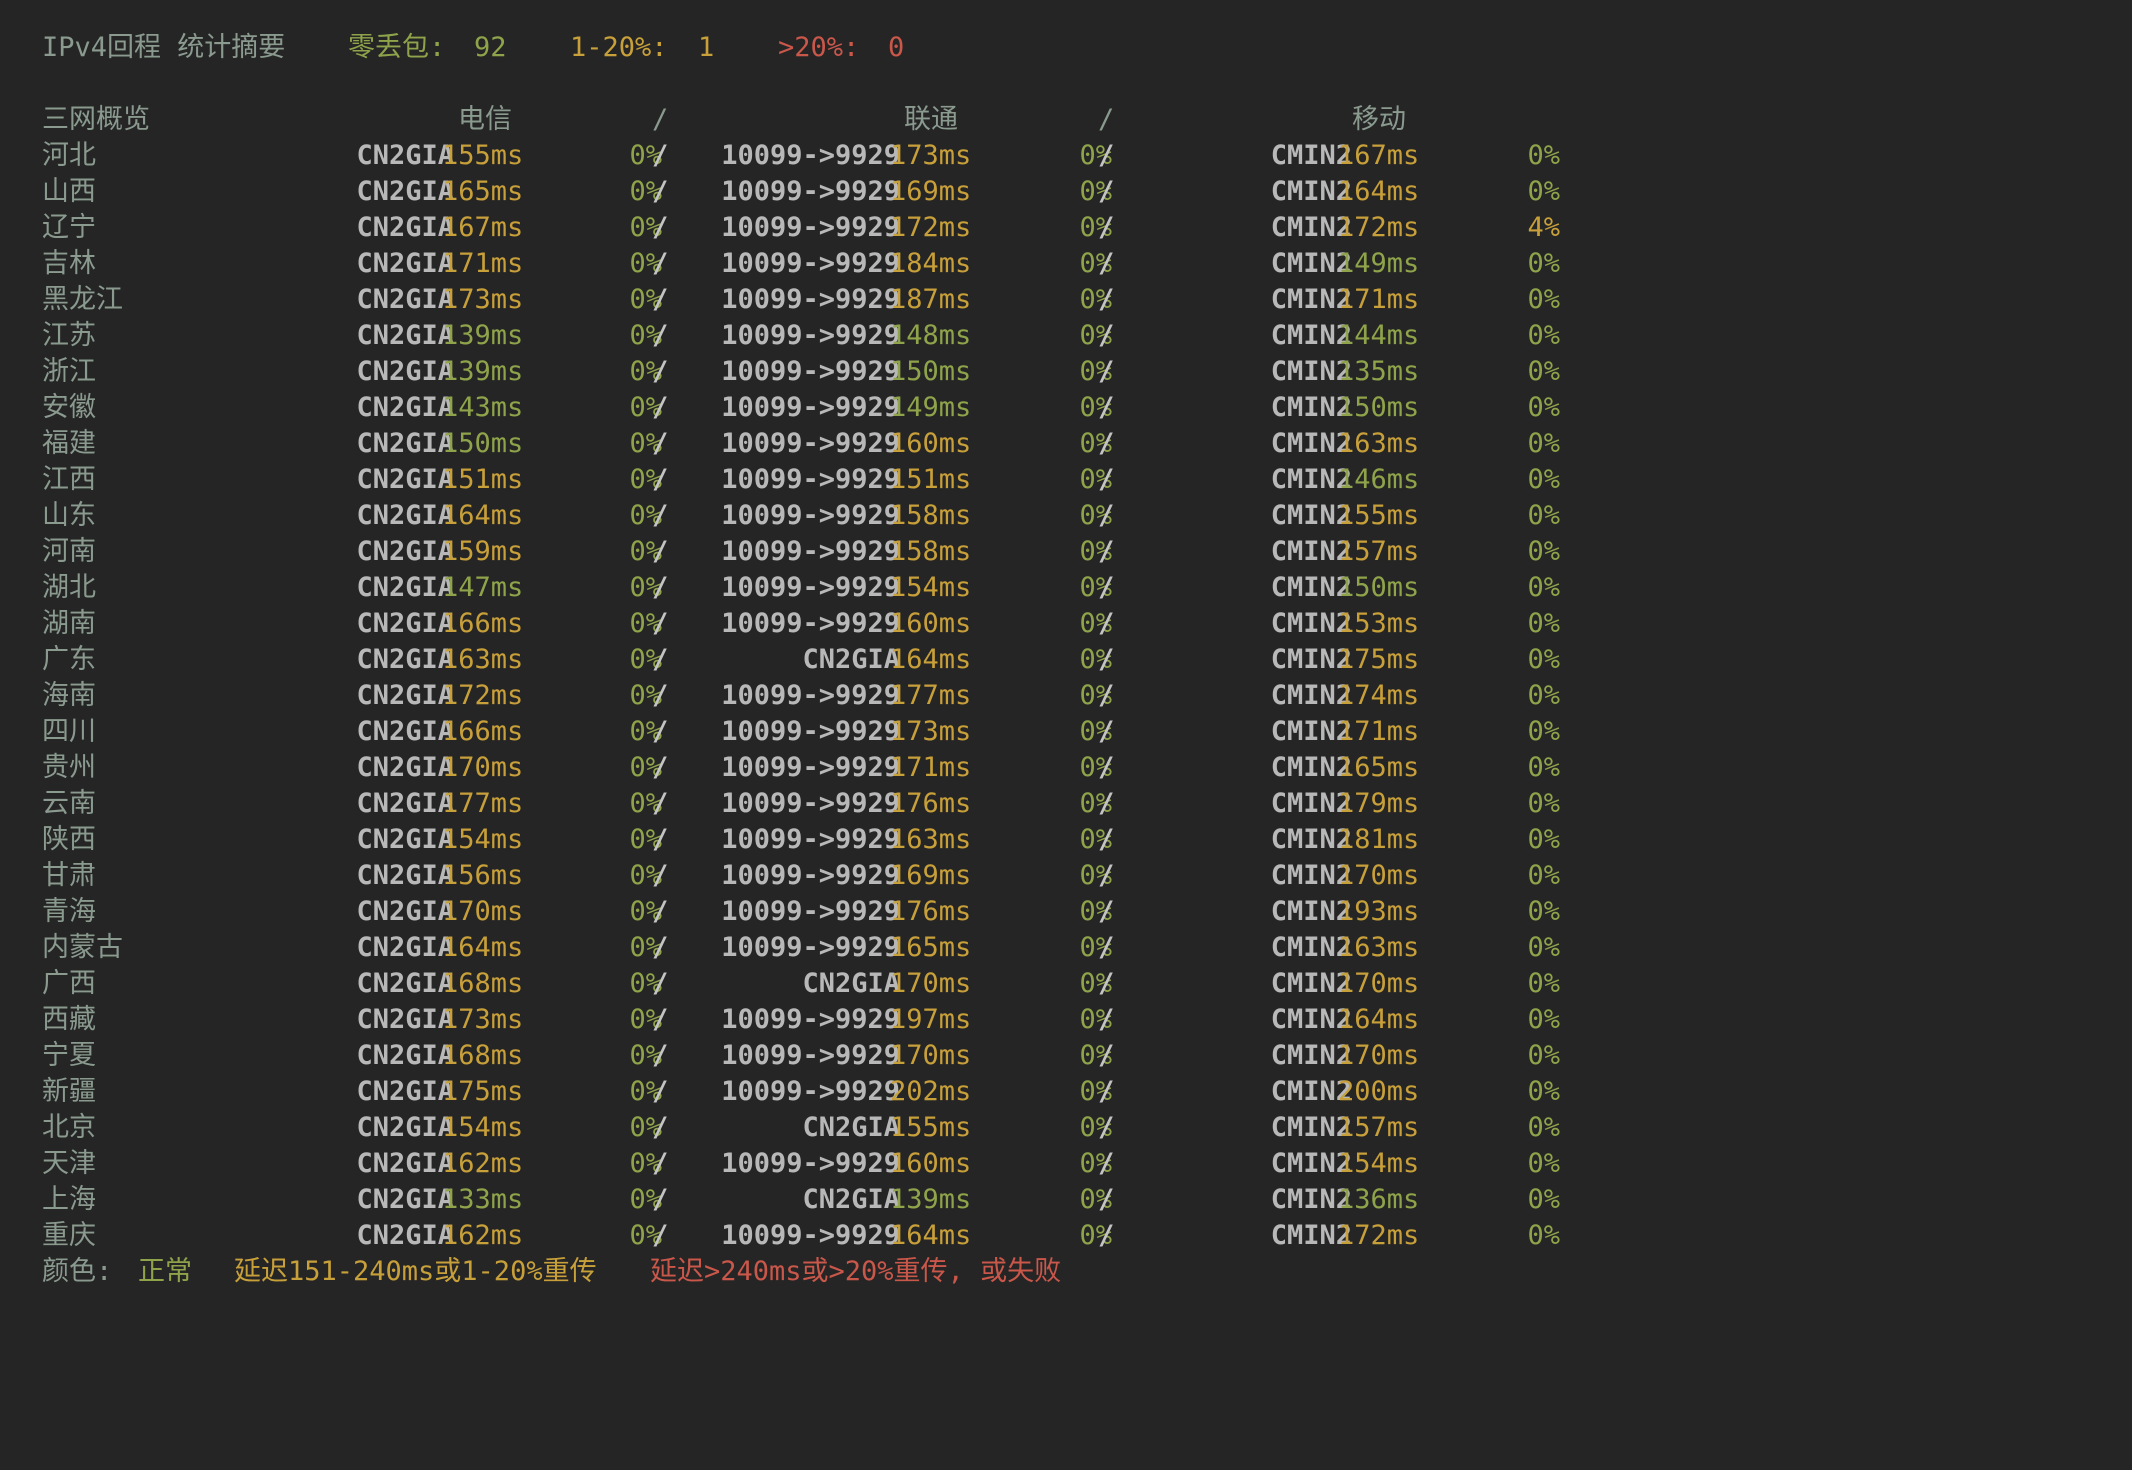 This screenshot has height=1470, width=2132. What do you see at coordinates (1379, 695) in the screenshot?
I see `mobile-latency: 174ms` at bounding box center [1379, 695].